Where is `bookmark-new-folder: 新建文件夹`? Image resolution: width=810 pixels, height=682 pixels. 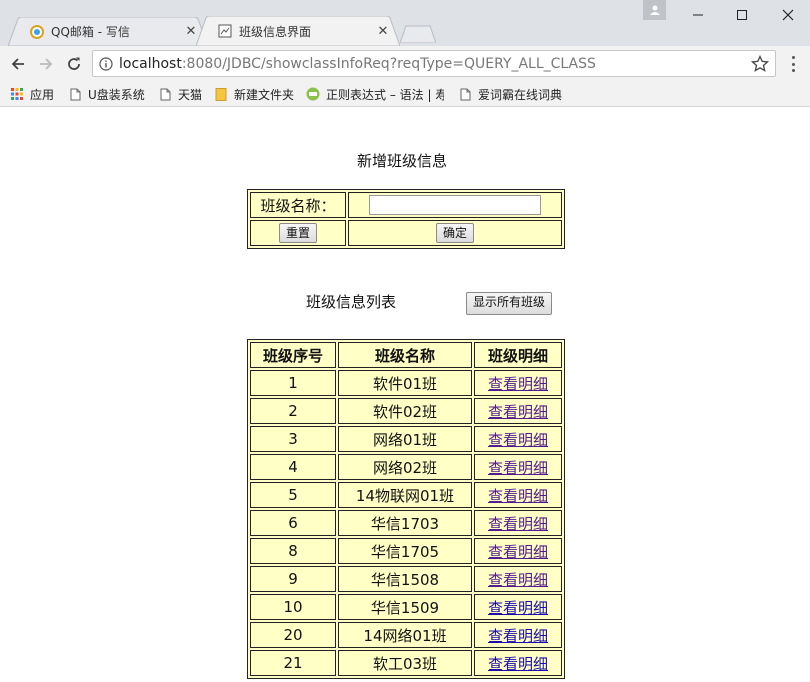 bookmark-new-folder: 新建文件夹 is located at coordinates (254, 94).